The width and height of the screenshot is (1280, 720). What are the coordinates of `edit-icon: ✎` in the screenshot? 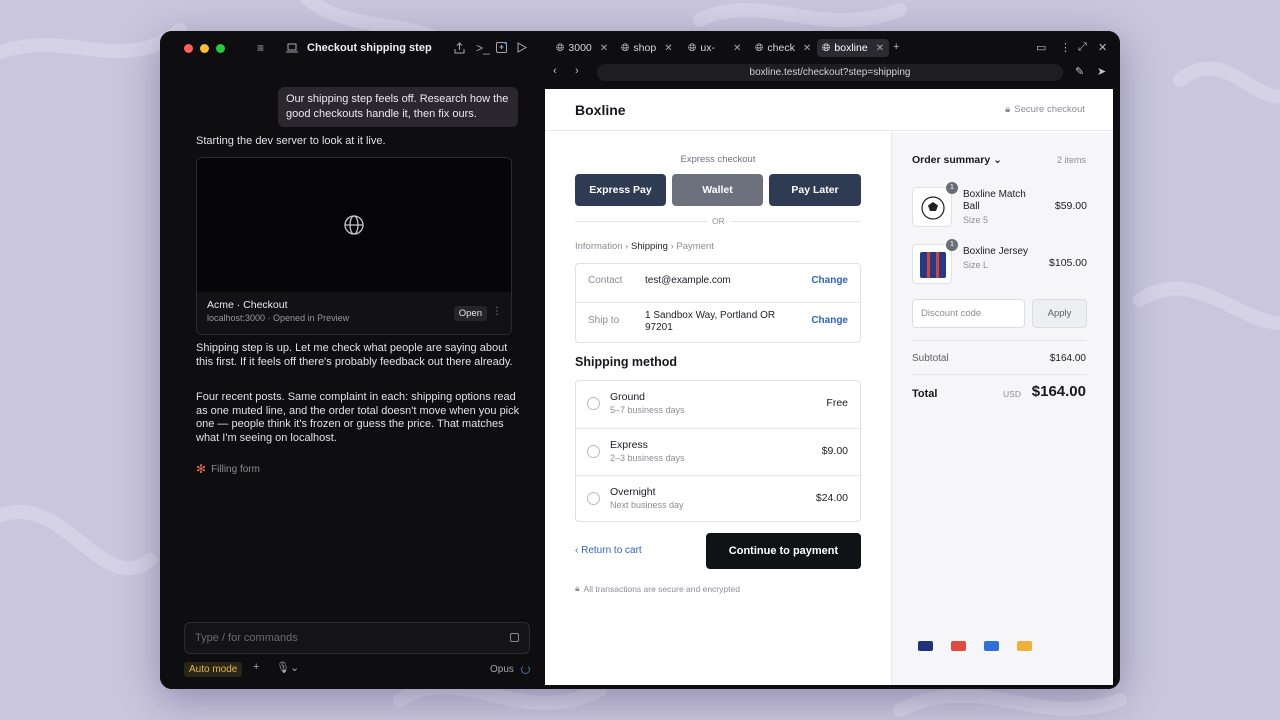 It's located at (1079, 71).